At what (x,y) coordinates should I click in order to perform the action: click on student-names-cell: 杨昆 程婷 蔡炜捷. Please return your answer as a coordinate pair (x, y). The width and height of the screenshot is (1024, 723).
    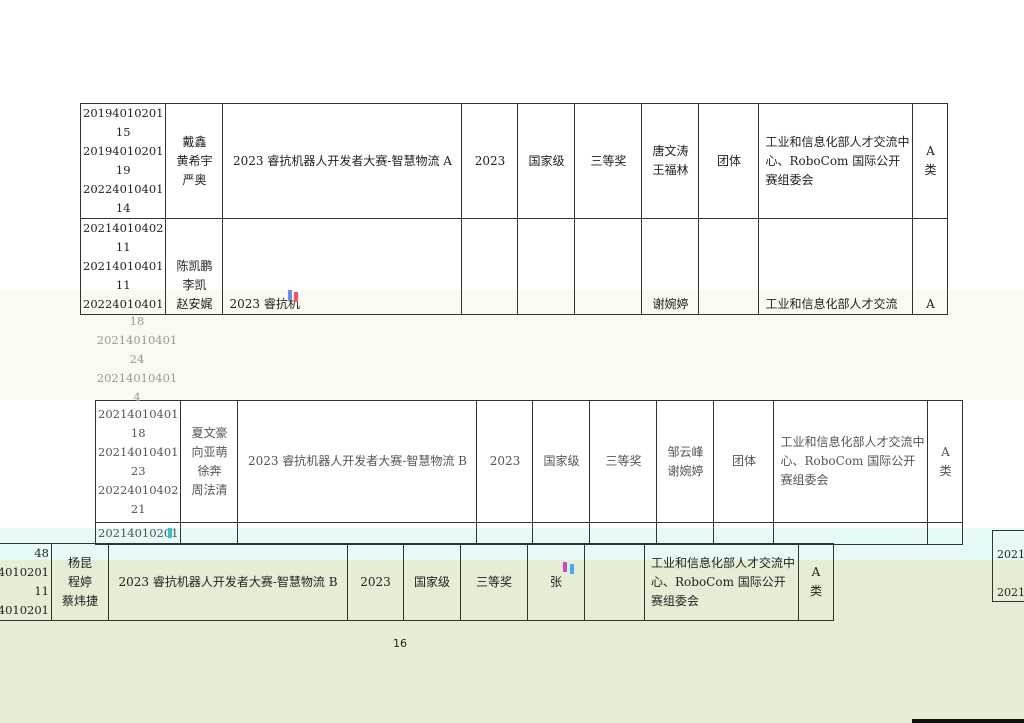
    Looking at the image, I should click on (80, 582).